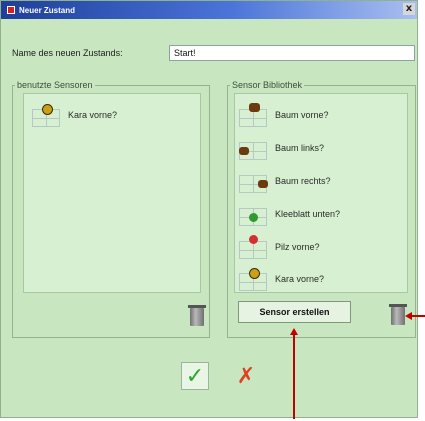 This screenshot has height=421, width=425. Describe the element at coordinates (409, 9) in the screenshot. I see `close-button: x` at that location.